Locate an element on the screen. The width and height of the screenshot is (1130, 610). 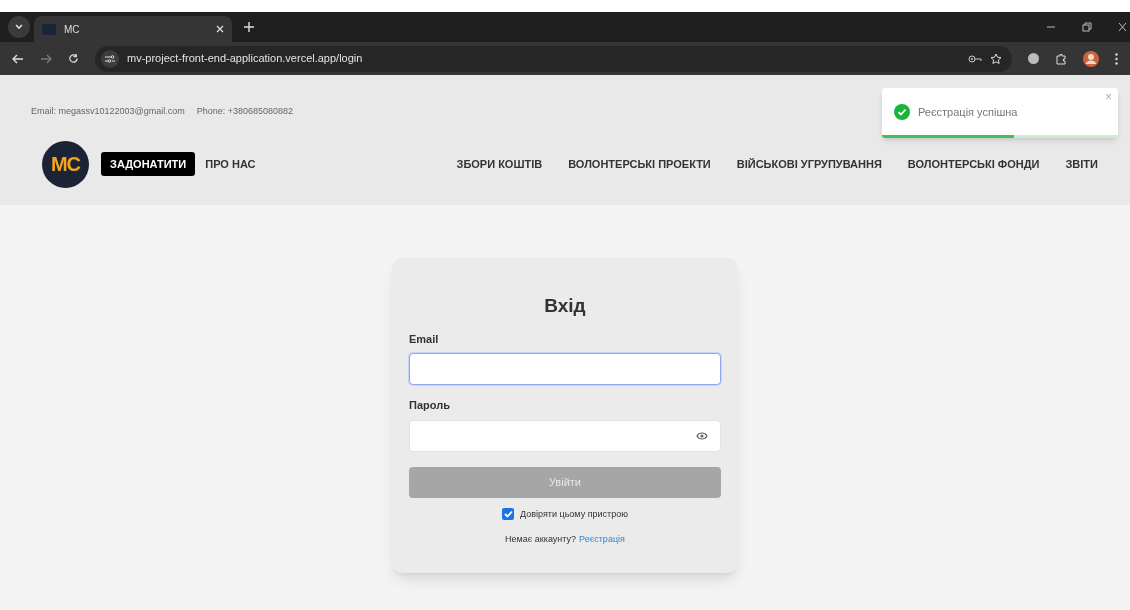
nav-link: ЗБОРИ КОШТІВ is located at coordinates (499, 164).